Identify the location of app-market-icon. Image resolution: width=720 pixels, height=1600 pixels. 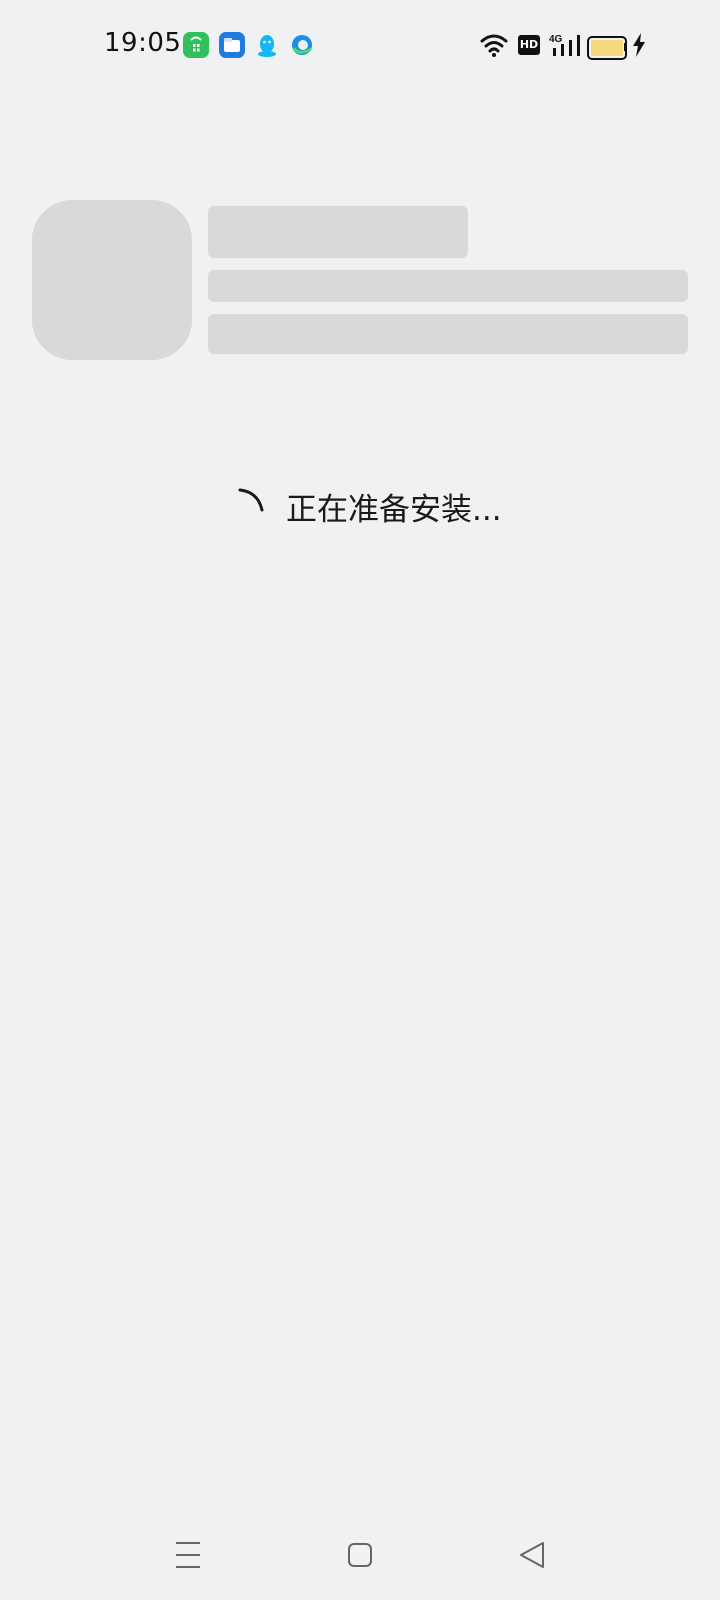
(196, 45).